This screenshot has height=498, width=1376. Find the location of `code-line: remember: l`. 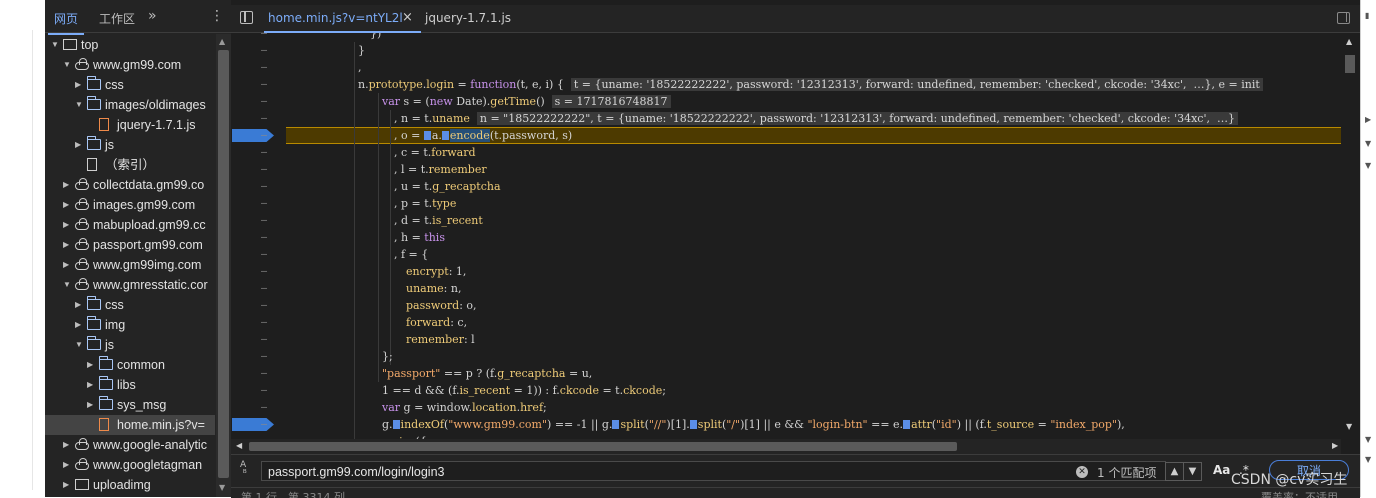

code-line: remember: l is located at coordinates (440, 339).